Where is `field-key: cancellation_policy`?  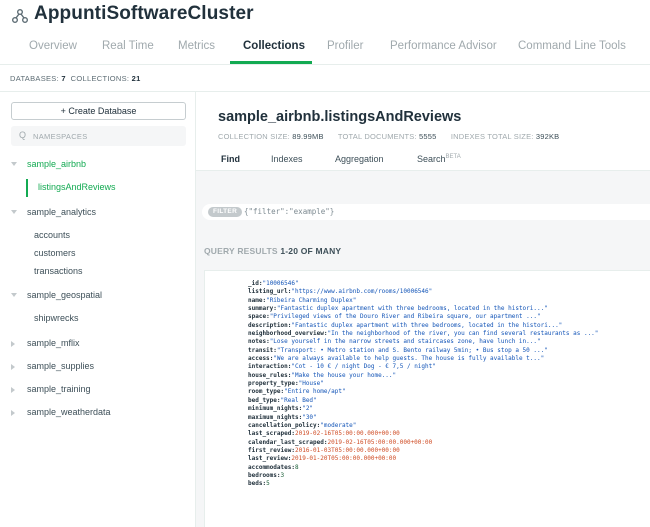 field-key: cancellation_policy is located at coordinates (282, 425).